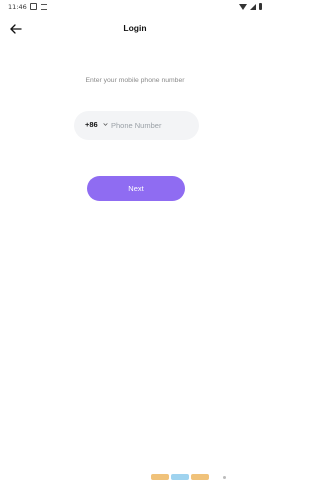  Describe the element at coordinates (135, 80) in the screenshot. I see `phone-prompt: Enter your mobile phone number` at that location.